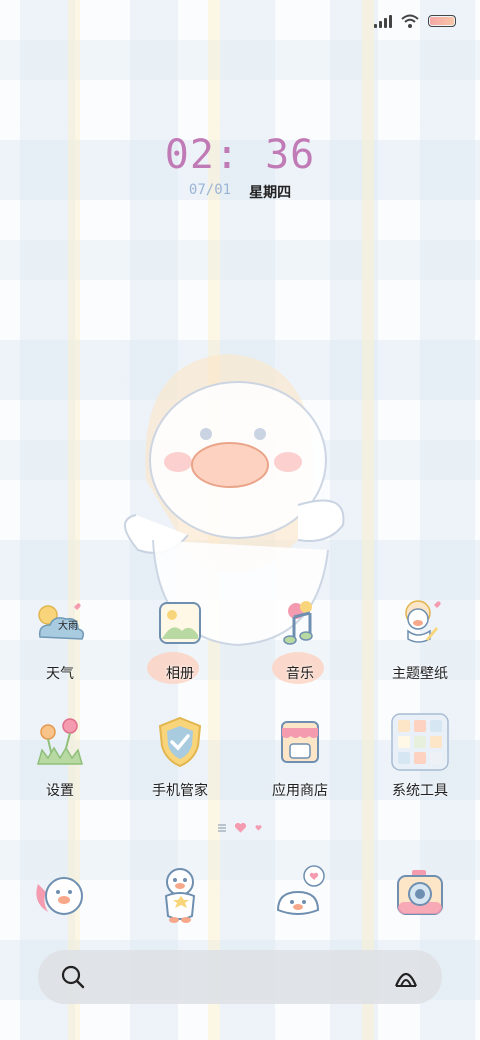  Describe the element at coordinates (222, 828) in the screenshot. I see `menu-lines-icon` at that location.